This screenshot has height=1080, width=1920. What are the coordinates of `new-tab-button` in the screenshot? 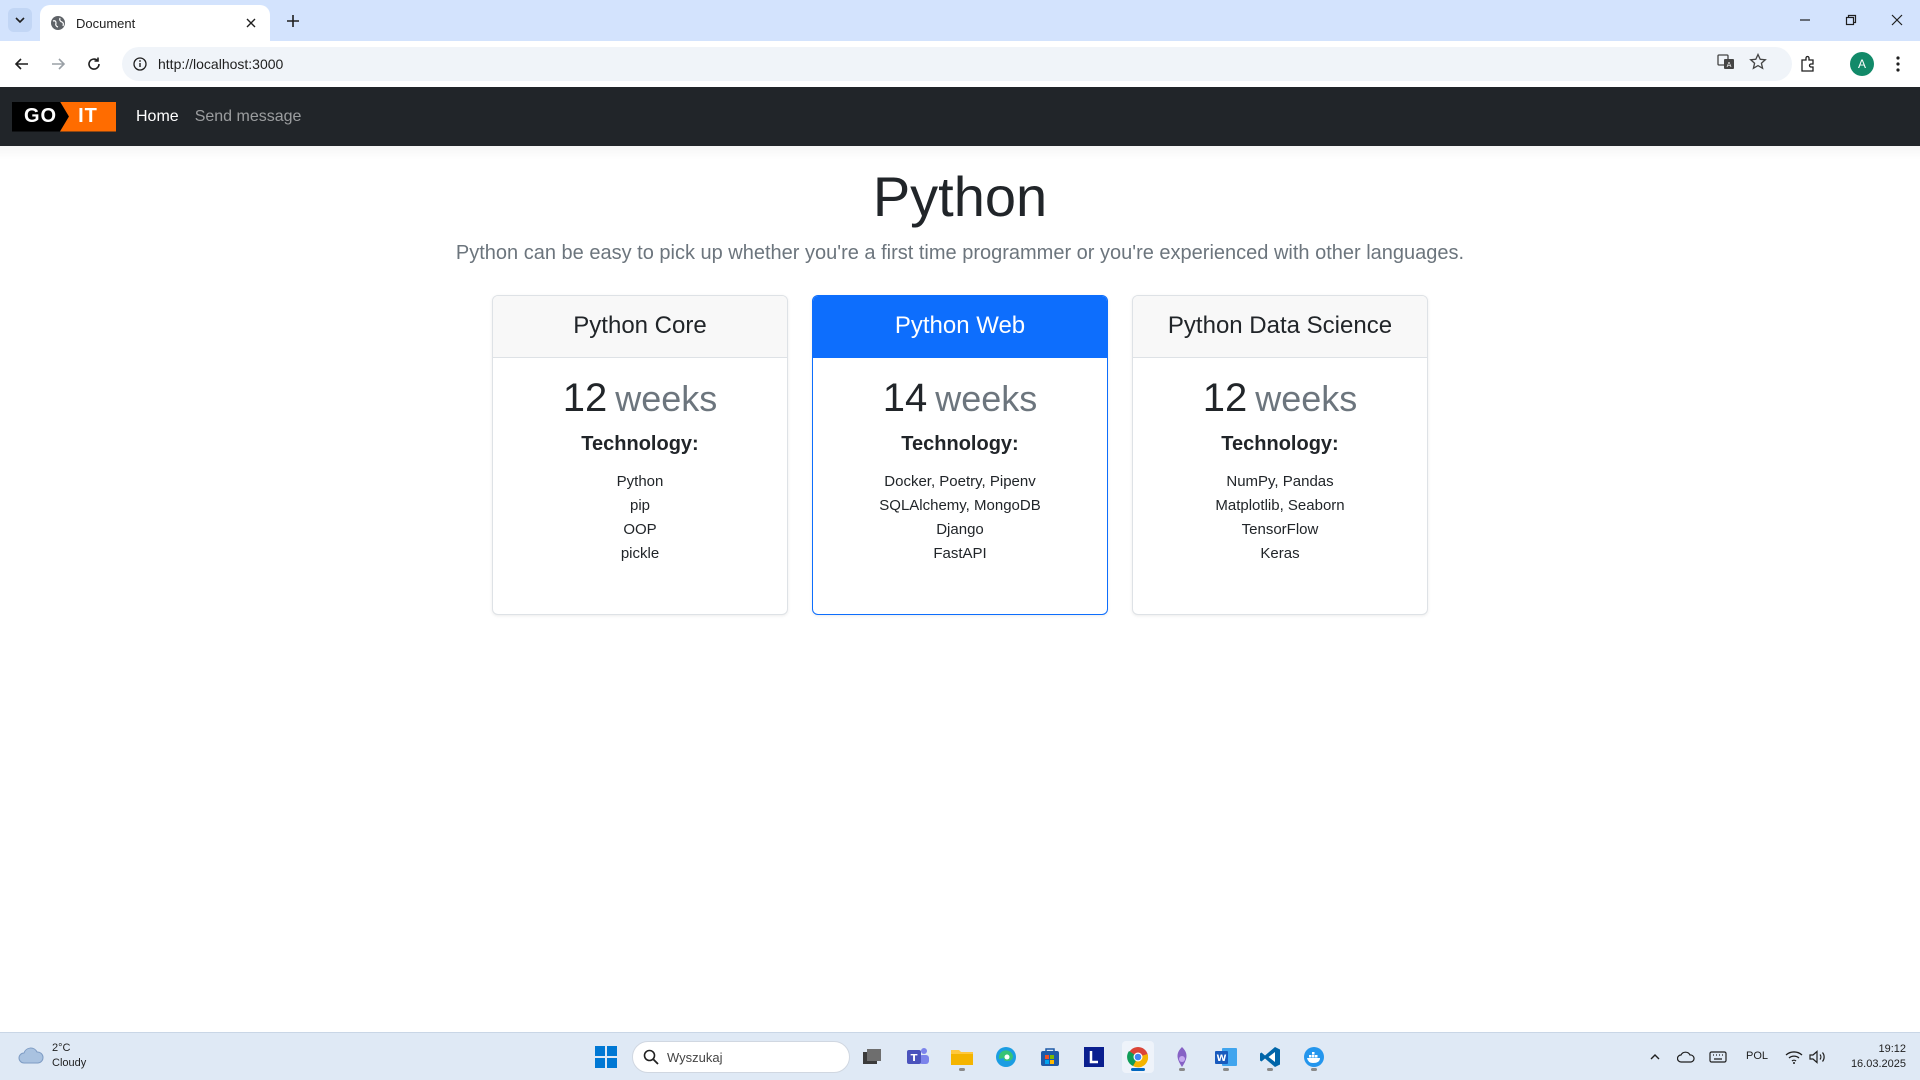 It's located at (293, 21).